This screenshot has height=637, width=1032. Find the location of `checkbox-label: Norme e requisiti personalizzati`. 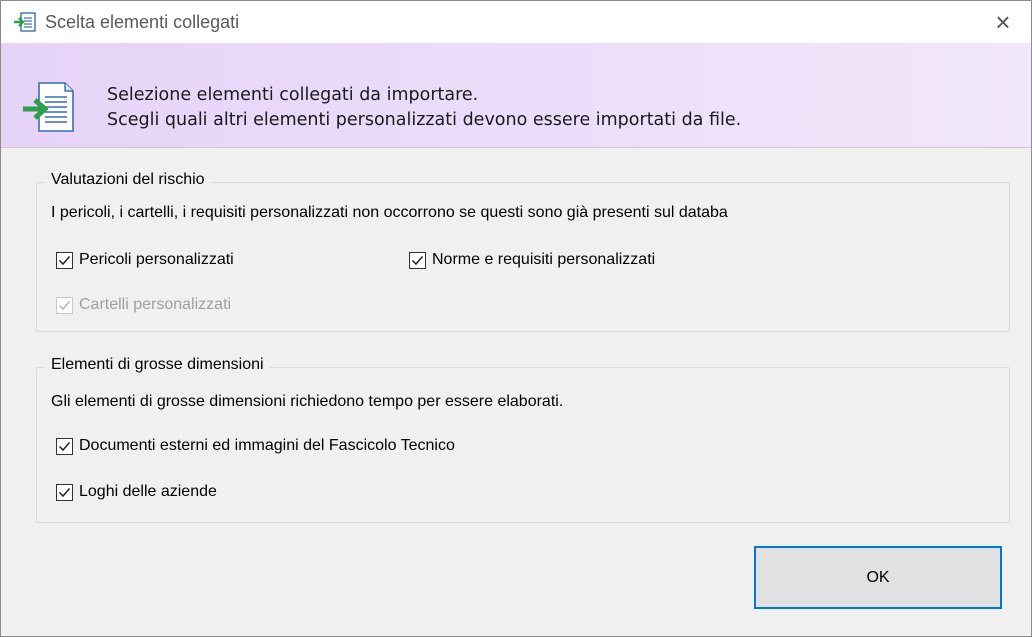

checkbox-label: Norme e requisiti personalizzati is located at coordinates (544, 259).